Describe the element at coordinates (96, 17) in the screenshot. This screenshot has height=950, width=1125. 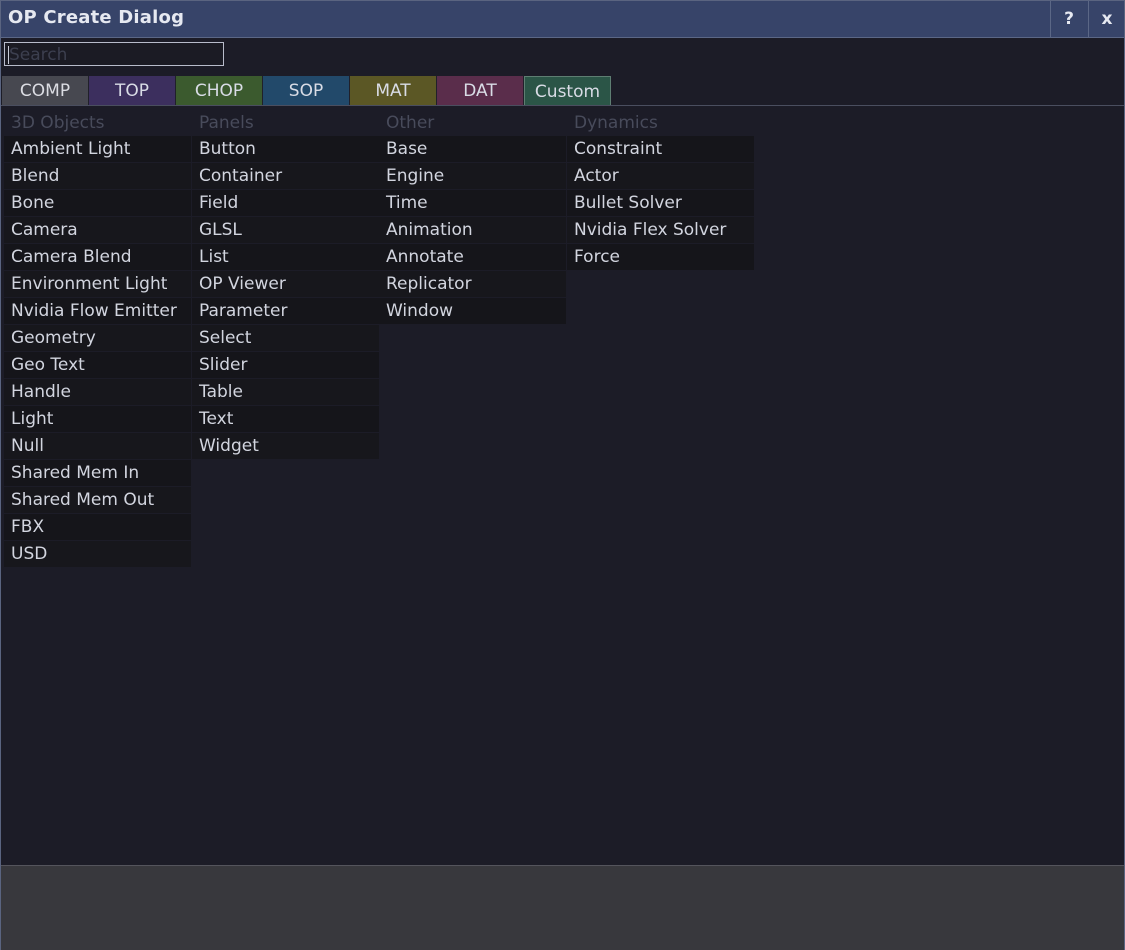
I see `dialog-title: OP Create Dialog` at that location.